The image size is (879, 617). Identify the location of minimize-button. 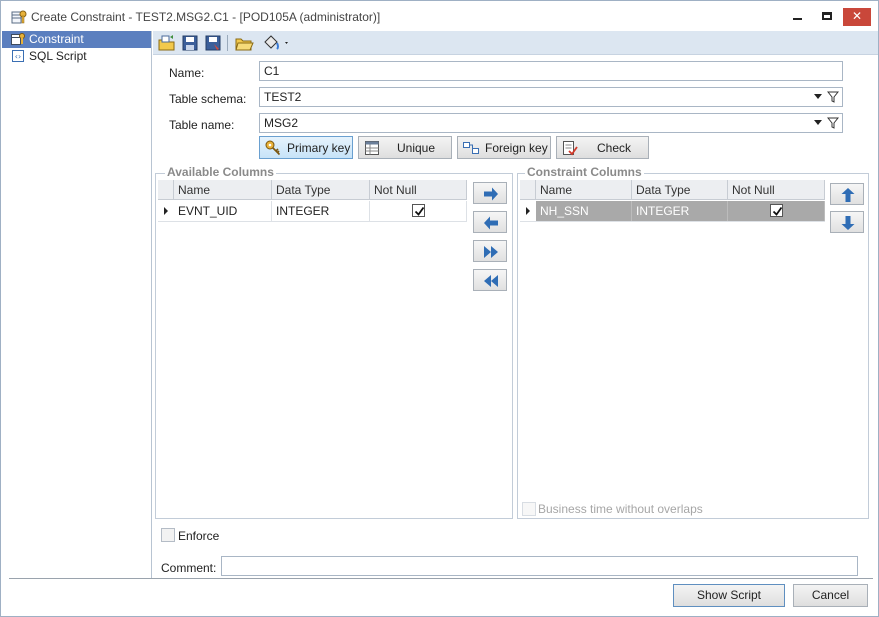
(797, 17).